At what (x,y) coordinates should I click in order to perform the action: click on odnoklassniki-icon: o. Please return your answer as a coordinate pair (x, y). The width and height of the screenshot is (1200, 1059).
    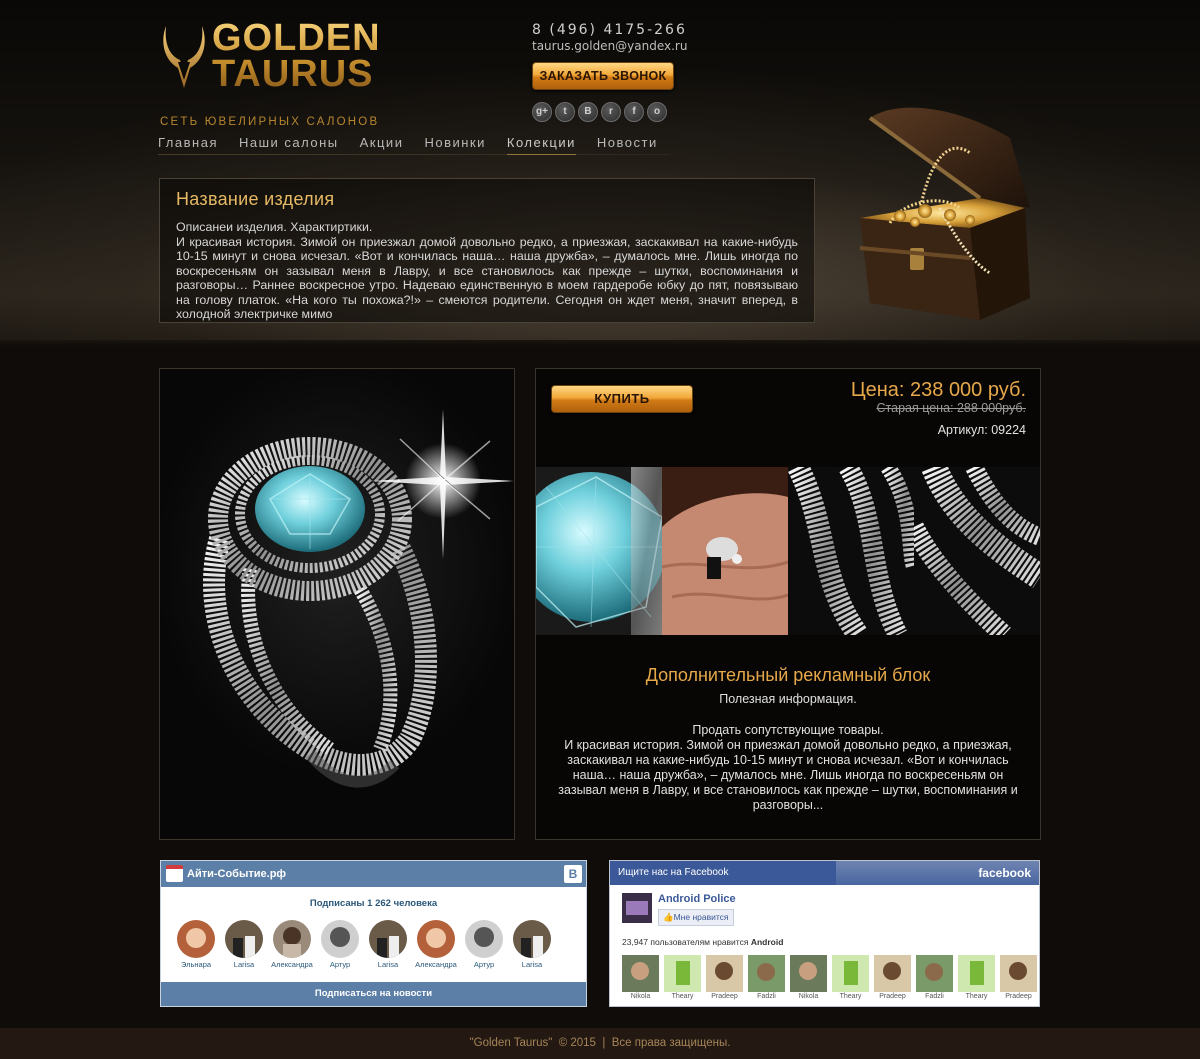
    Looking at the image, I should click on (657, 112).